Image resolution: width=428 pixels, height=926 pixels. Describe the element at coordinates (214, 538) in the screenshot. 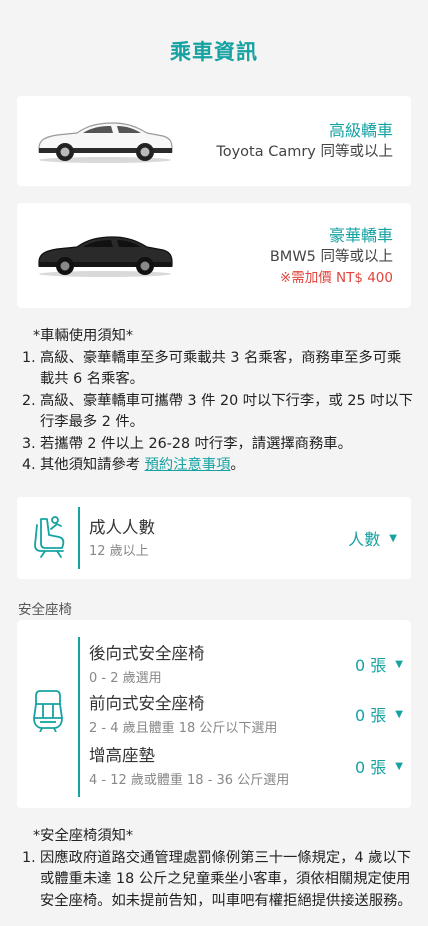

I see `adult-count-card: 成人人數 12 歲以上 人數 ▼` at that location.